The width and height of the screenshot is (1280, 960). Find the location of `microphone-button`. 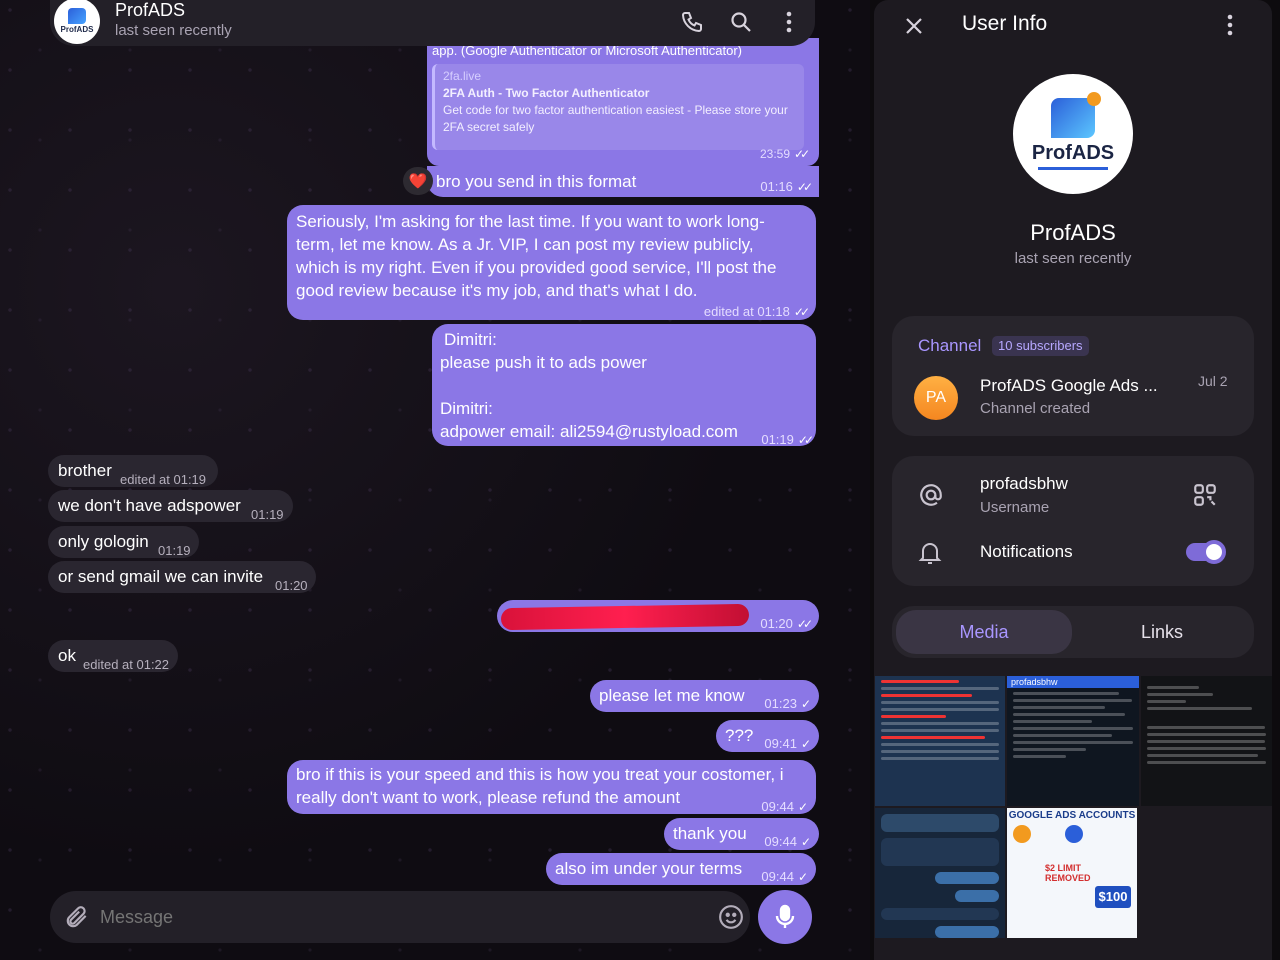

microphone-button is located at coordinates (785, 917).